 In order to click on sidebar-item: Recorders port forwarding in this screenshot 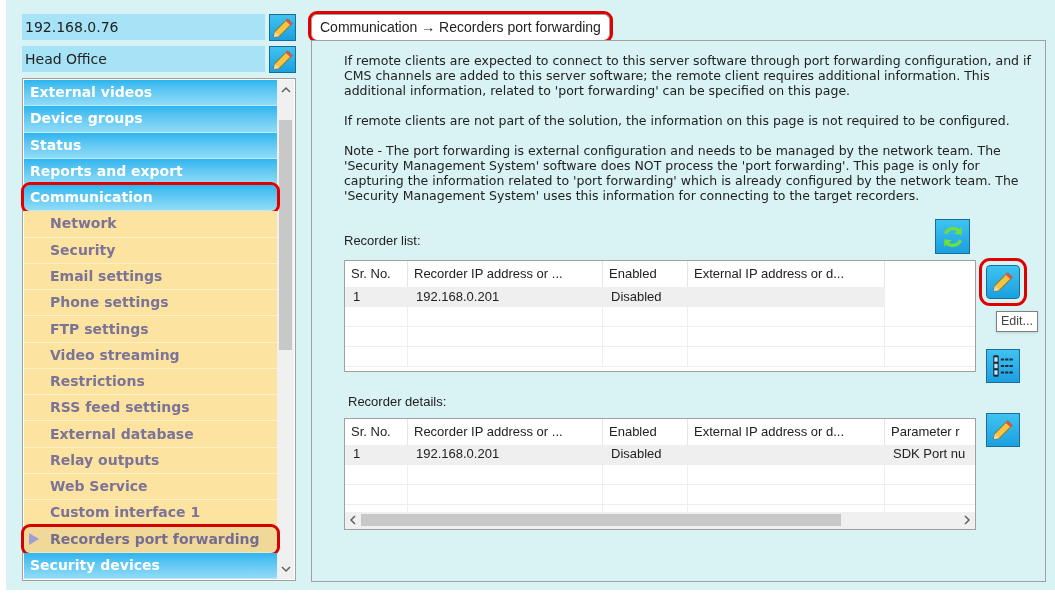, I will do `click(150, 539)`.